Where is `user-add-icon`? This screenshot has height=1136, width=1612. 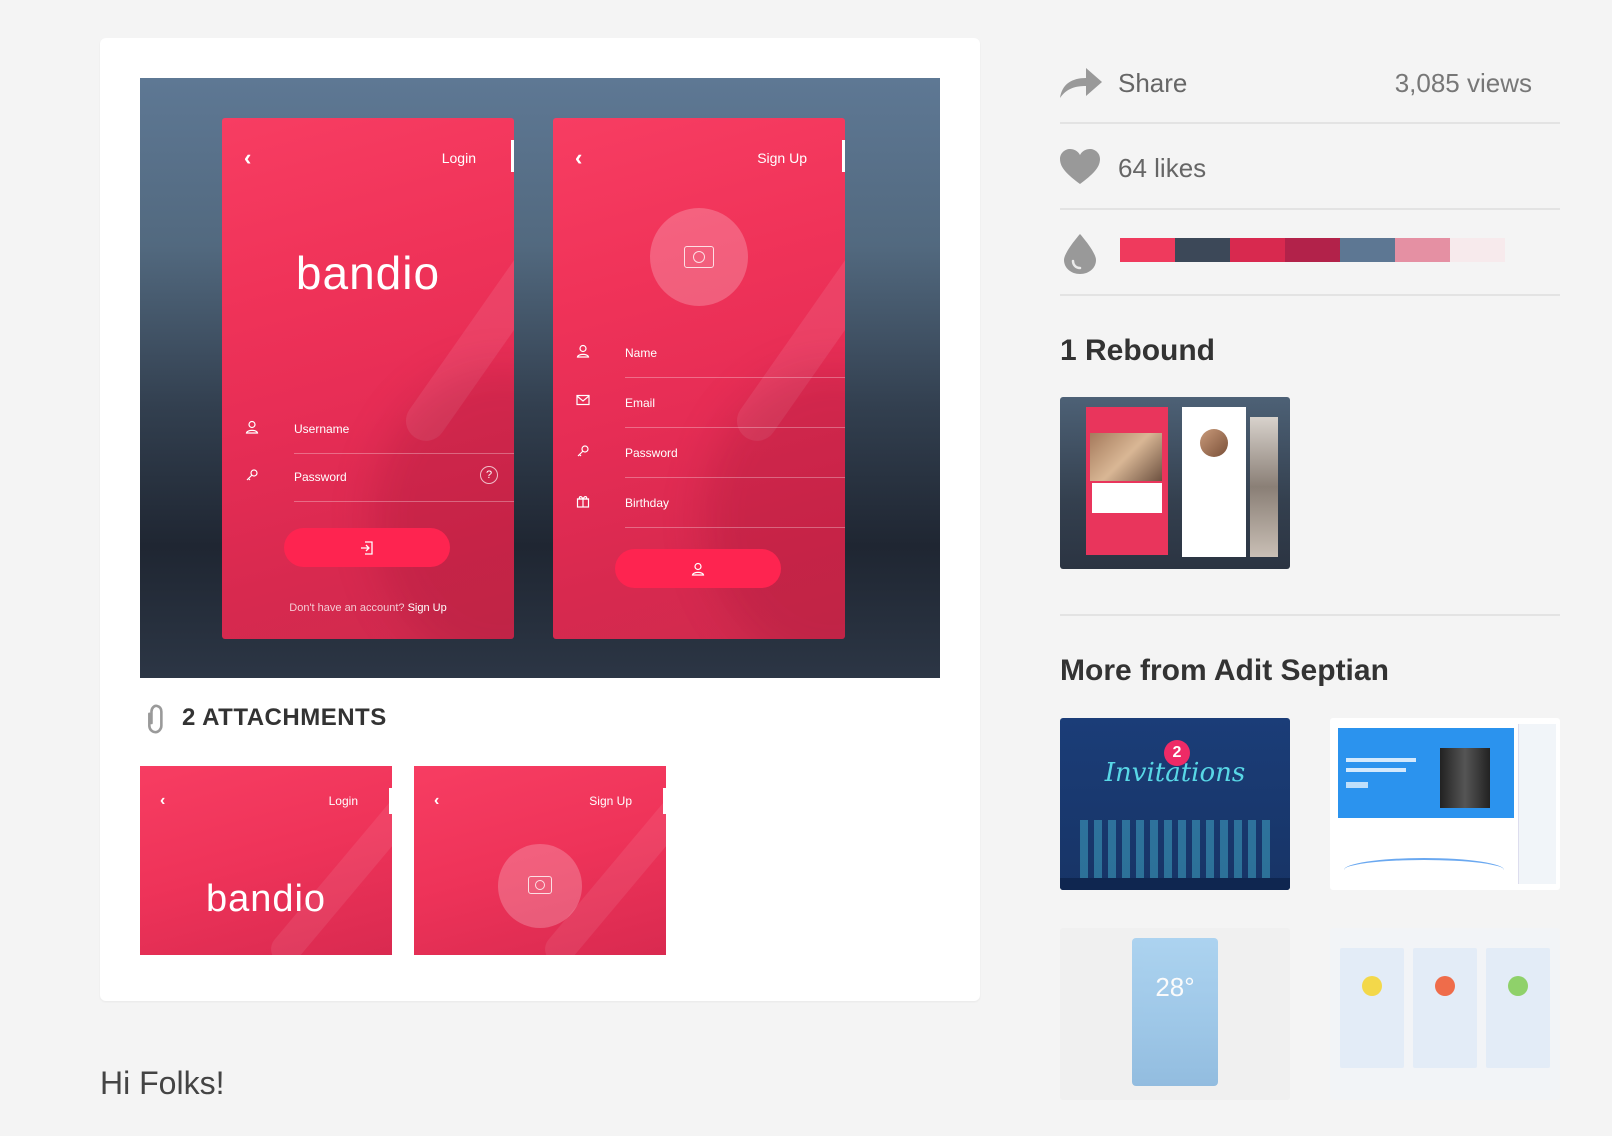
user-add-icon is located at coordinates (698, 569).